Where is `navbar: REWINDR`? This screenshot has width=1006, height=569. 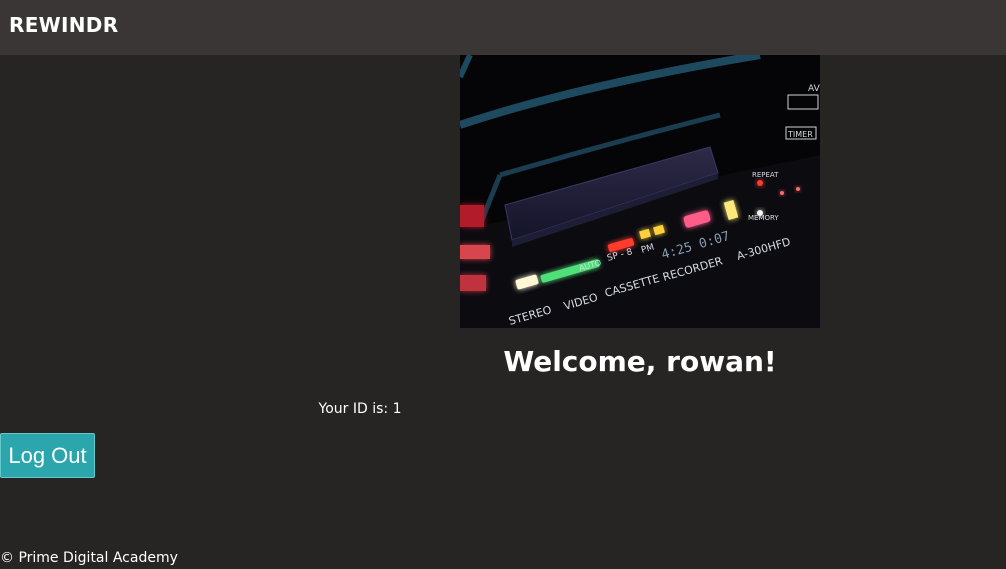
navbar: REWINDR is located at coordinates (503, 27).